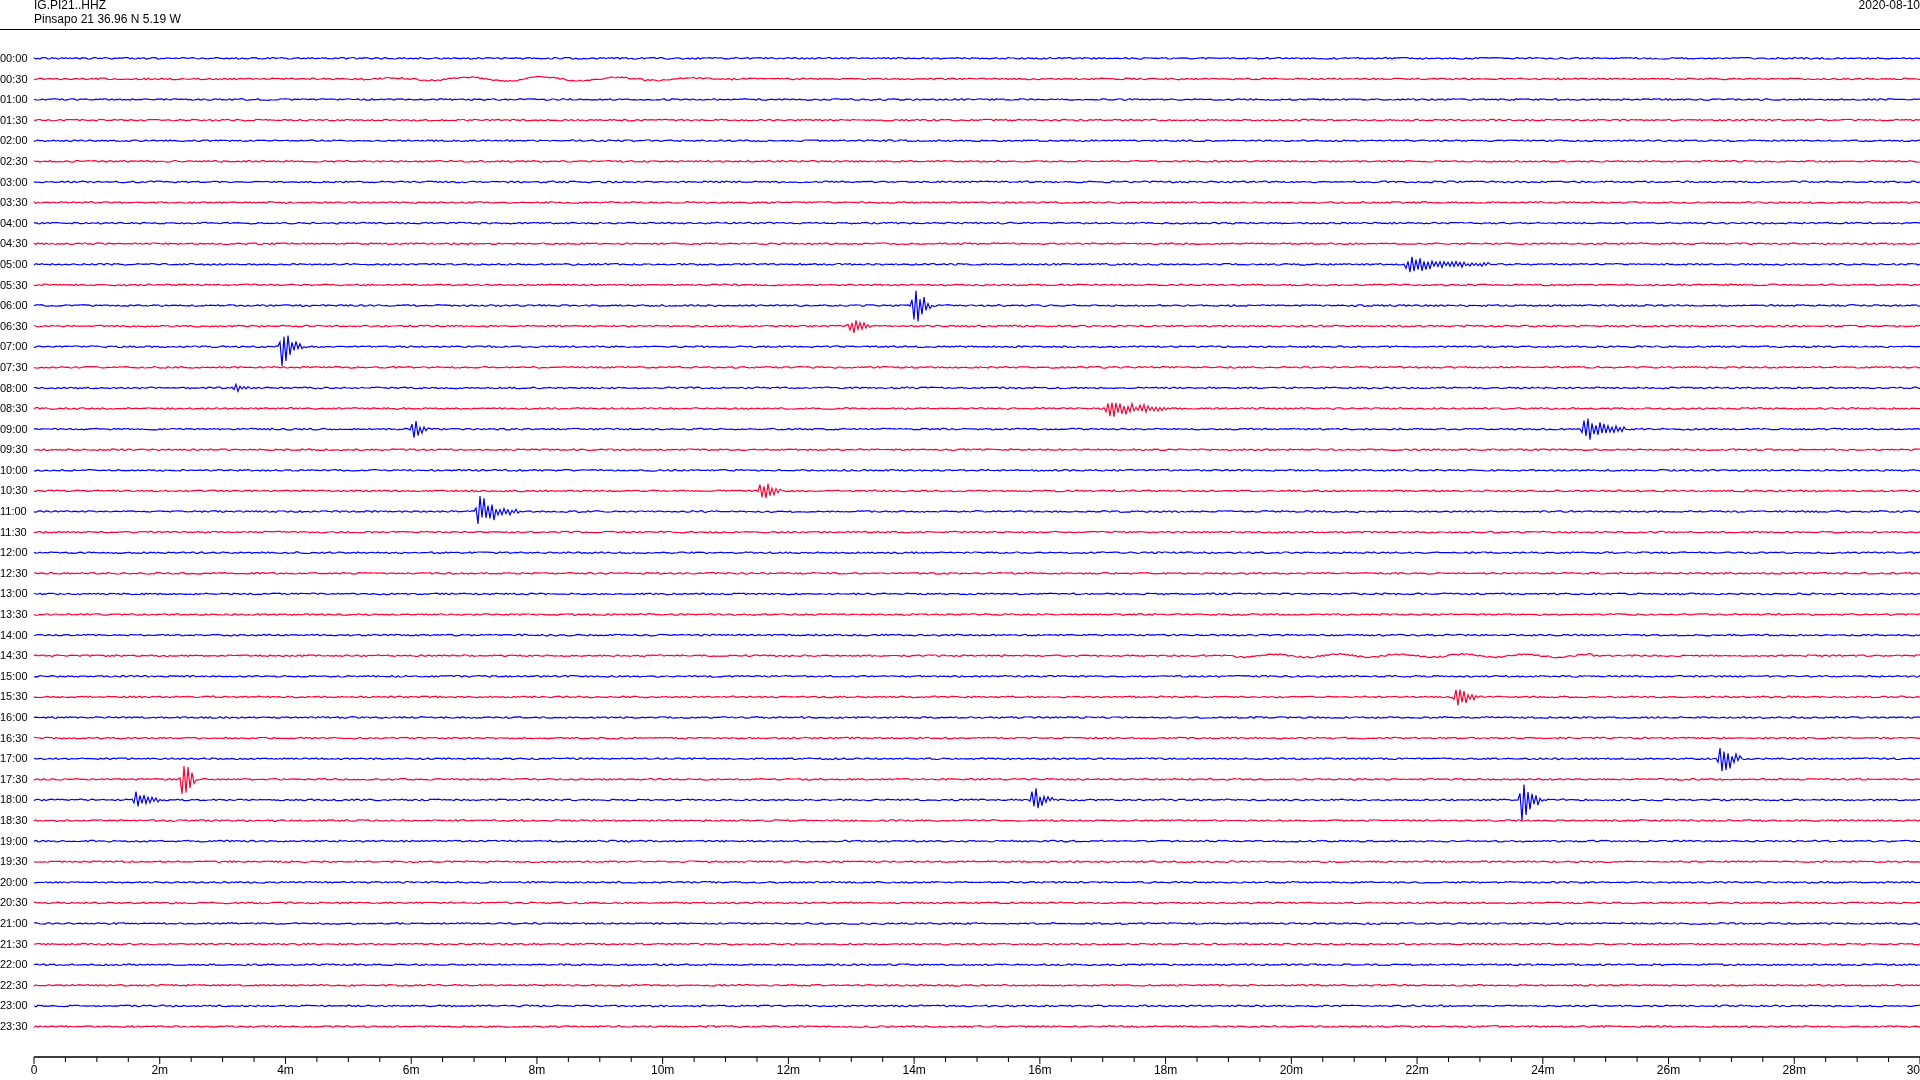  Describe the element at coordinates (14, 223) in the screenshot. I see `time-label: 04:00` at that location.